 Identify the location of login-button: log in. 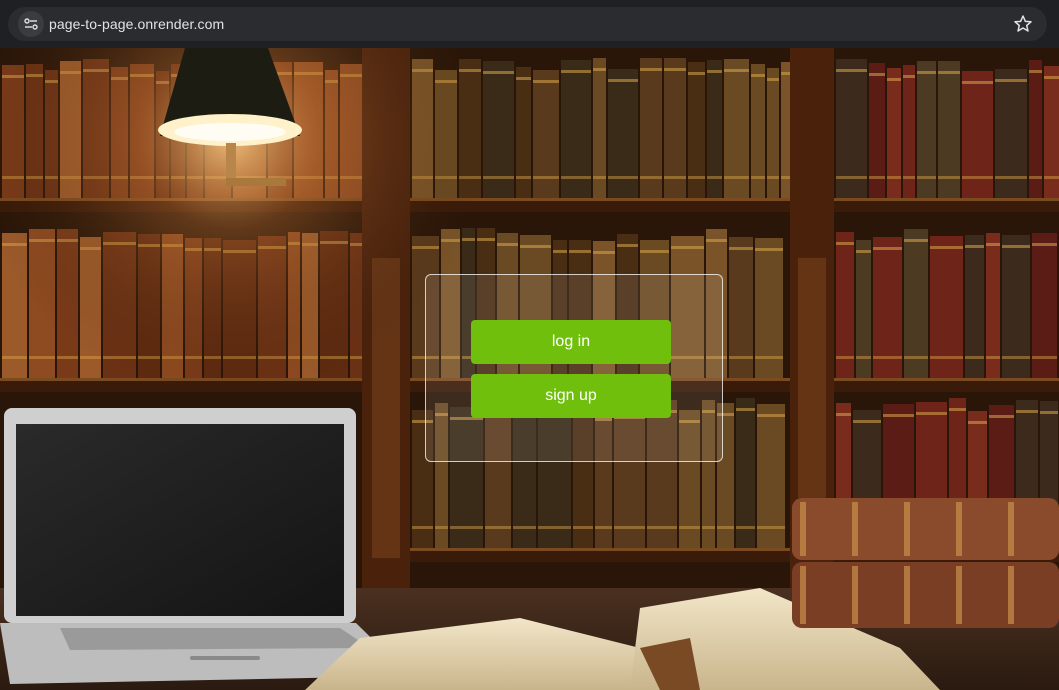
(571, 342).